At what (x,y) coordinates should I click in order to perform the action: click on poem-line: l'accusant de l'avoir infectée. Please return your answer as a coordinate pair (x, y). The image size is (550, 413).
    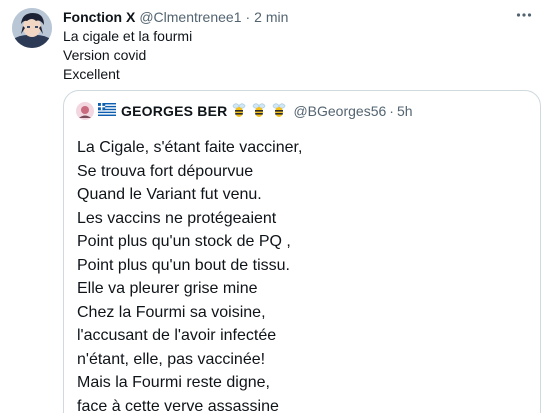
    Looking at the image, I should click on (177, 335).